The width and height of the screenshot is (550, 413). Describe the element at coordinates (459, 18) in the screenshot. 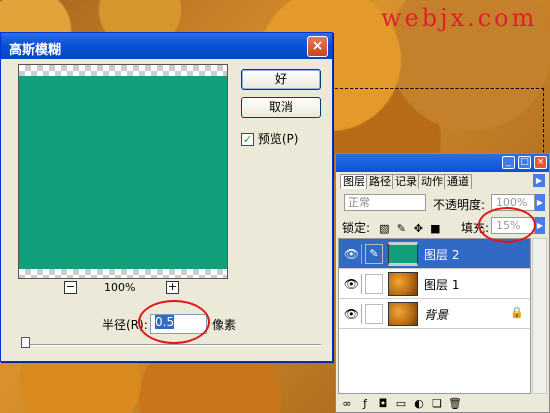

I see `watermark: webjx.com` at that location.